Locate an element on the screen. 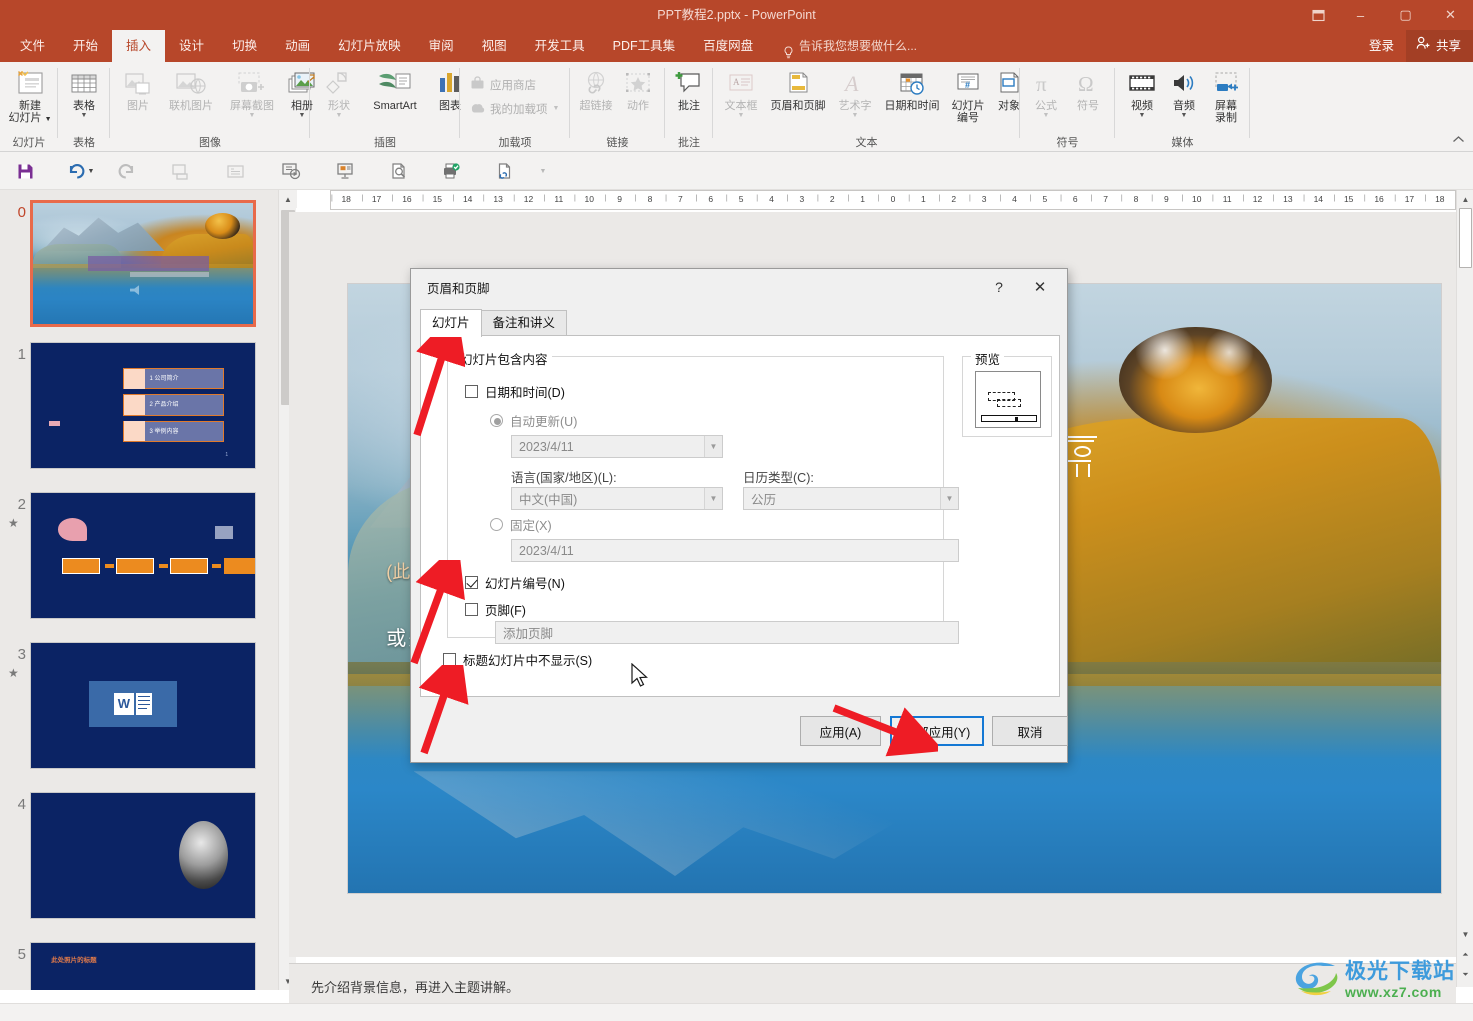 This screenshot has height=1021, width=1473. hyperlink-button: 超链接 is located at coordinates (596, 89).